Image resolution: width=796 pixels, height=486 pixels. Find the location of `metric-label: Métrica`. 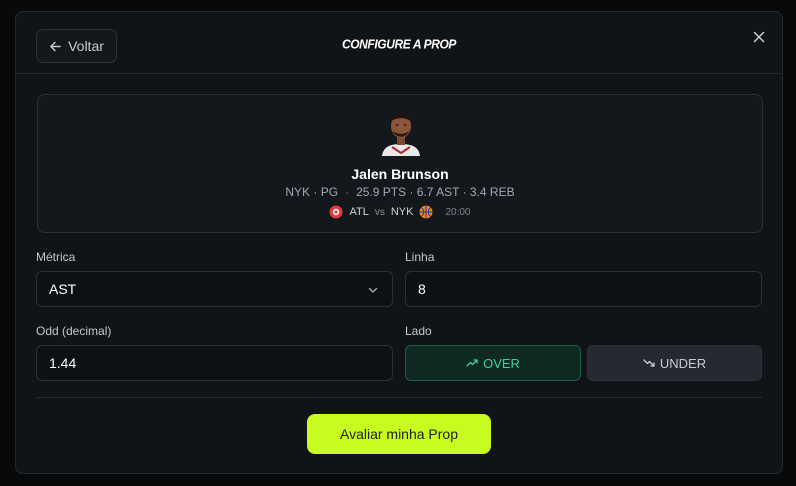

metric-label: Métrica is located at coordinates (56, 257).